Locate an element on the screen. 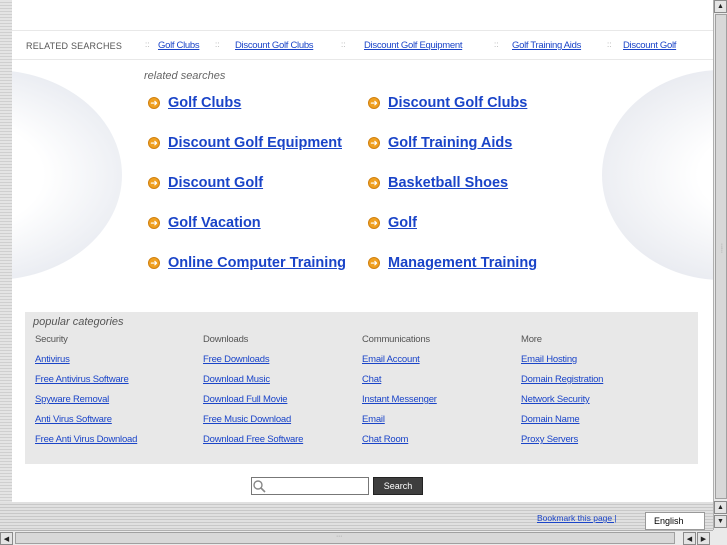  related-link: Online Computer Training is located at coordinates (257, 263).